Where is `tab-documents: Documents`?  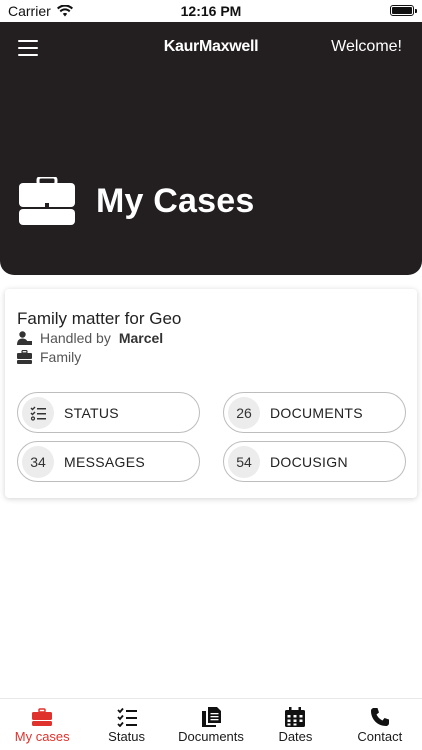
tab-documents: Documents is located at coordinates (211, 724).